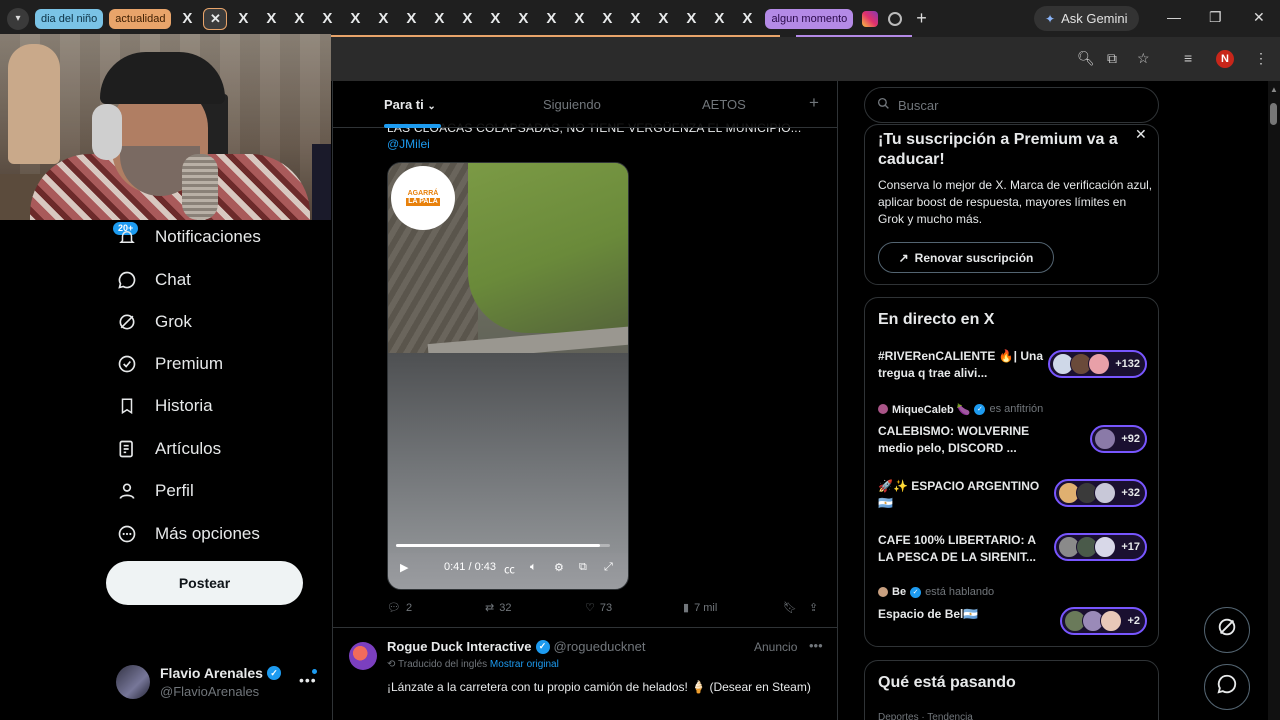  What do you see at coordinates (572, 104) in the screenshot?
I see `tab-siguiendo: Siguiendo` at bounding box center [572, 104].